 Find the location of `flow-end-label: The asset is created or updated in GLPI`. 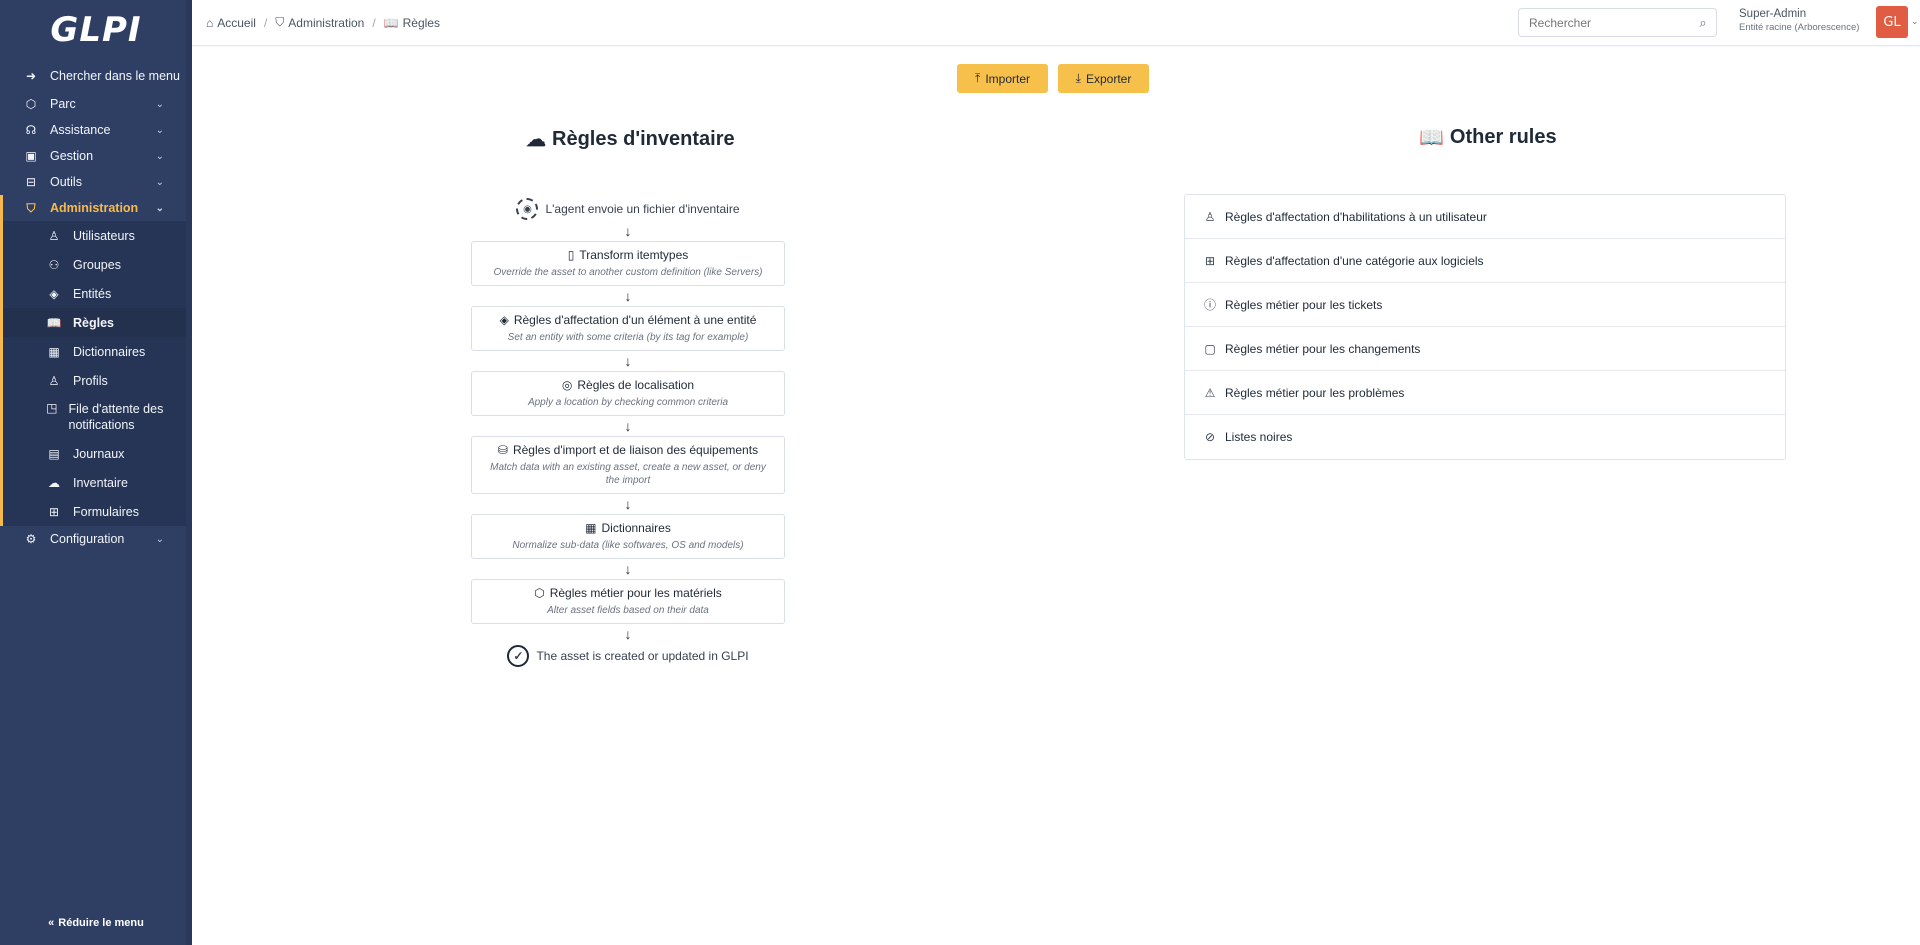

flow-end-label: The asset is created or updated in GLPI is located at coordinates (642, 656).